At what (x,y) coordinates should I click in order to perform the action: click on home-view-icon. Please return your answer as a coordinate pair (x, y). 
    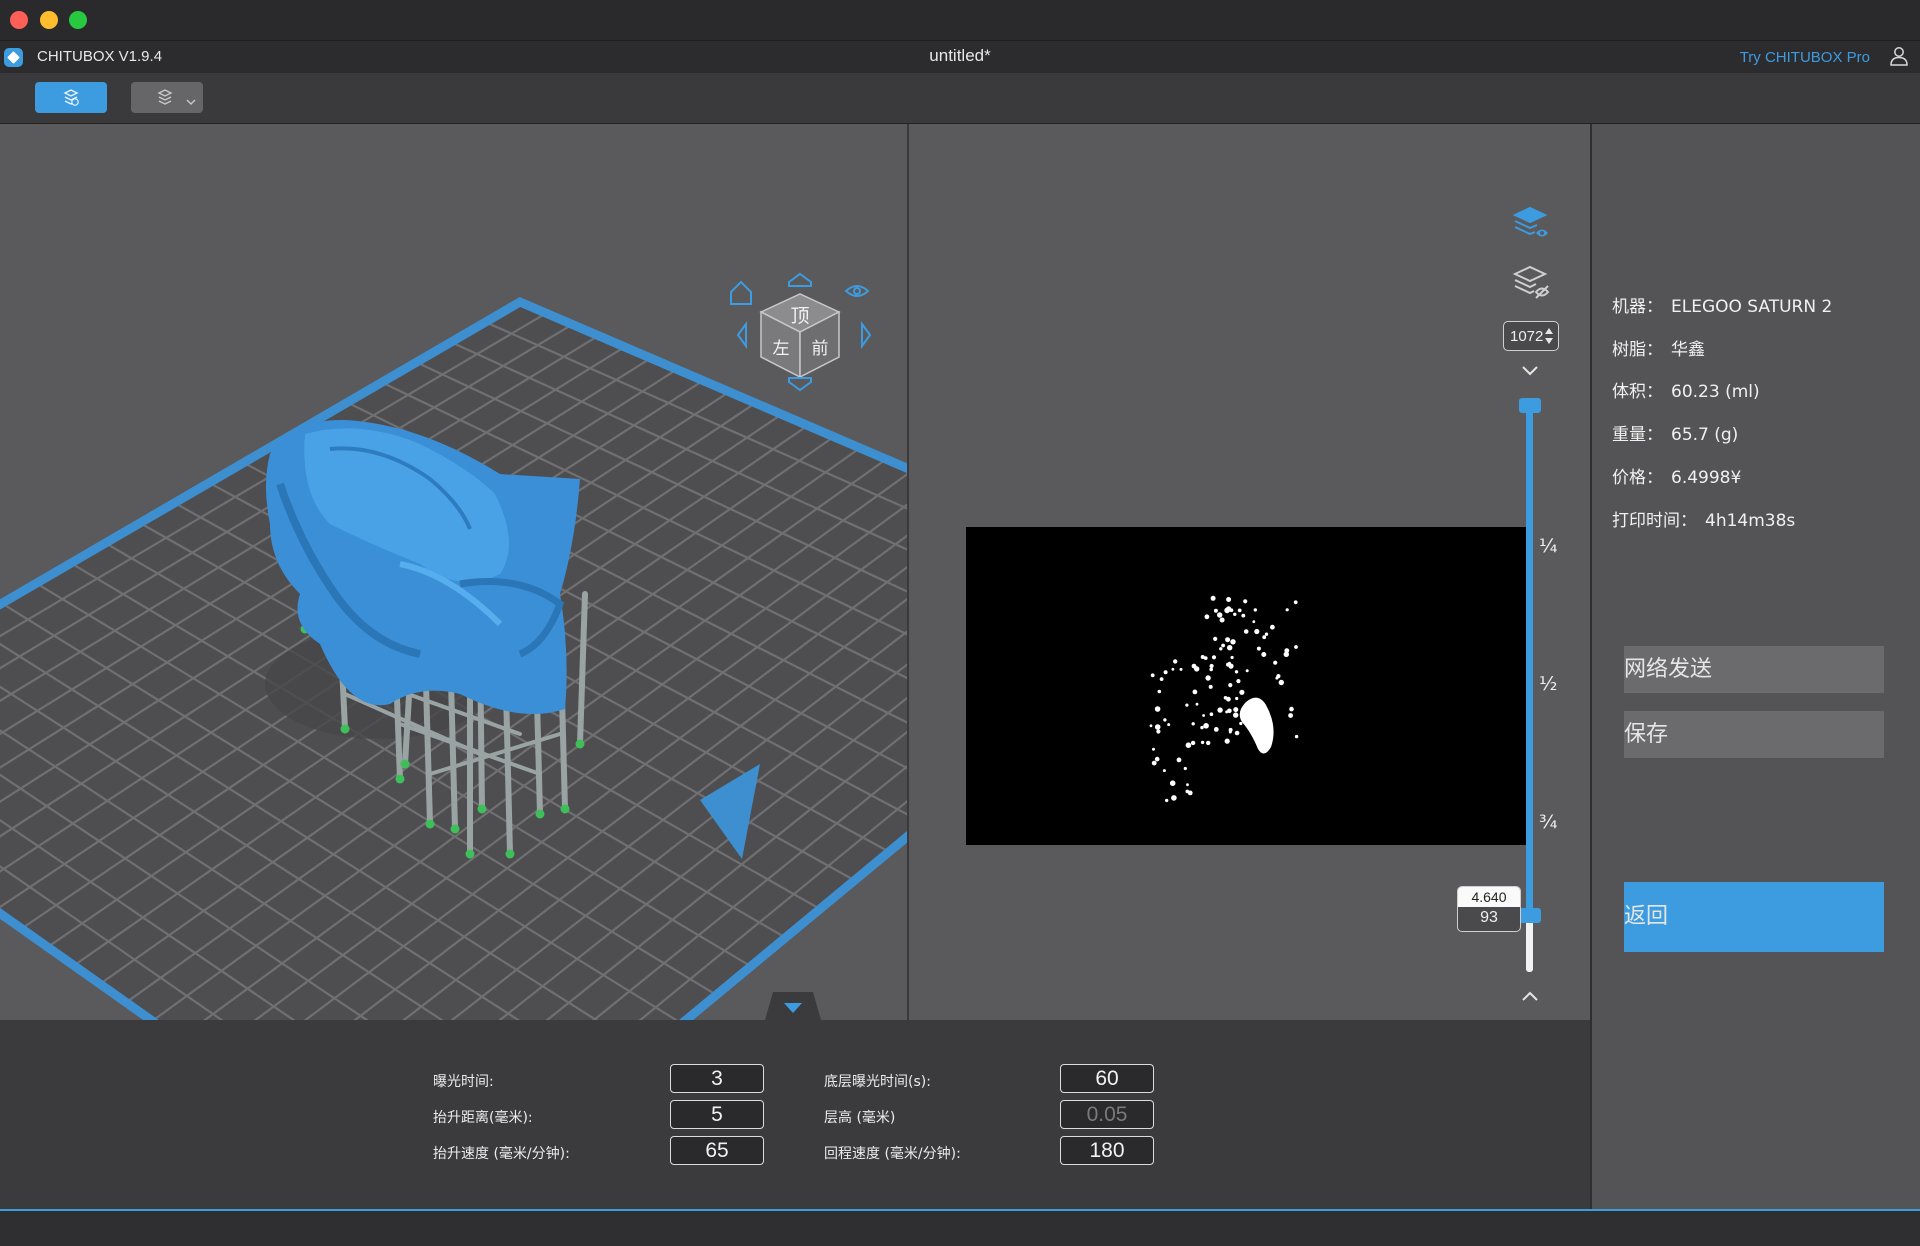
    Looking at the image, I should click on (741, 292).